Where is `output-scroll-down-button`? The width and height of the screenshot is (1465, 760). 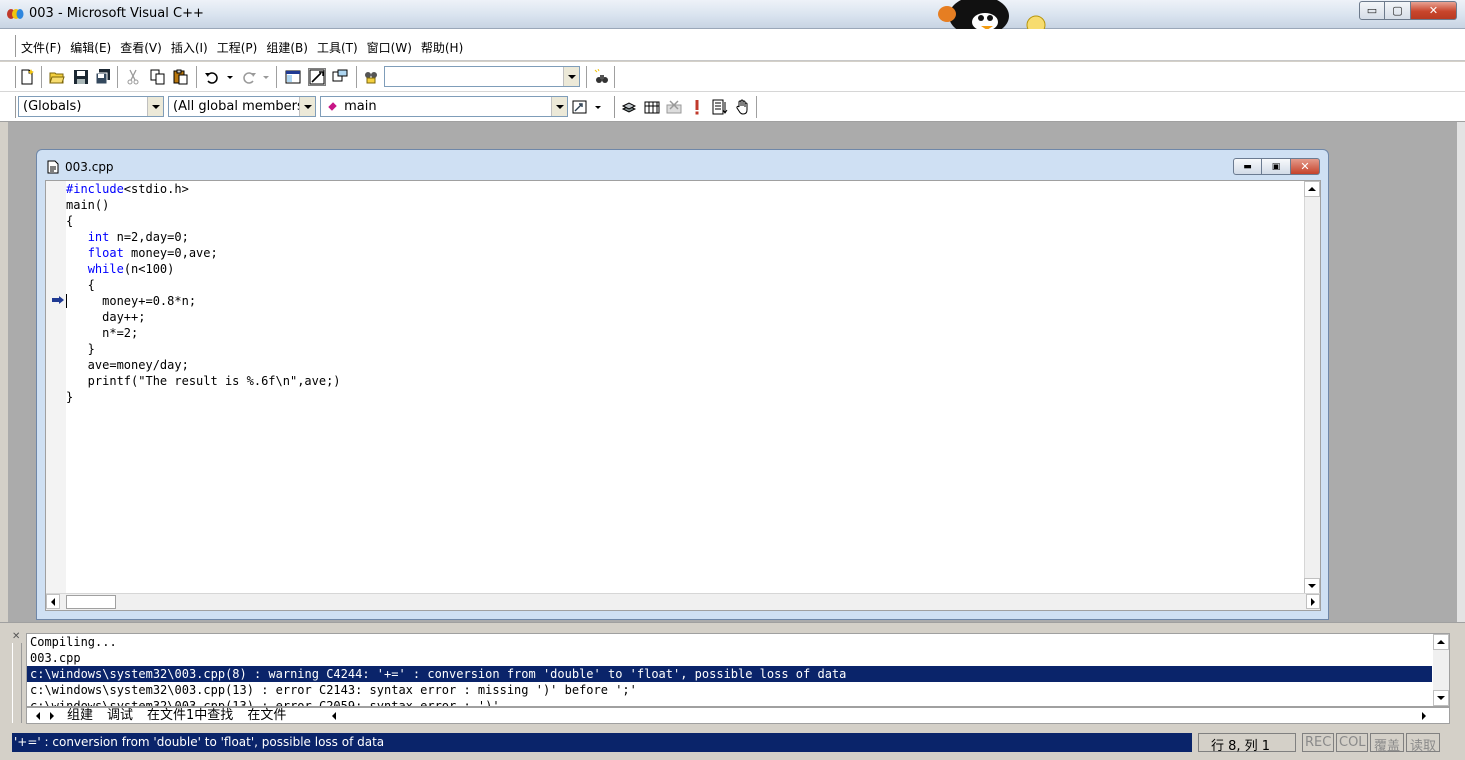 output-scroll-down-button is located at coordinates (1441, 698).